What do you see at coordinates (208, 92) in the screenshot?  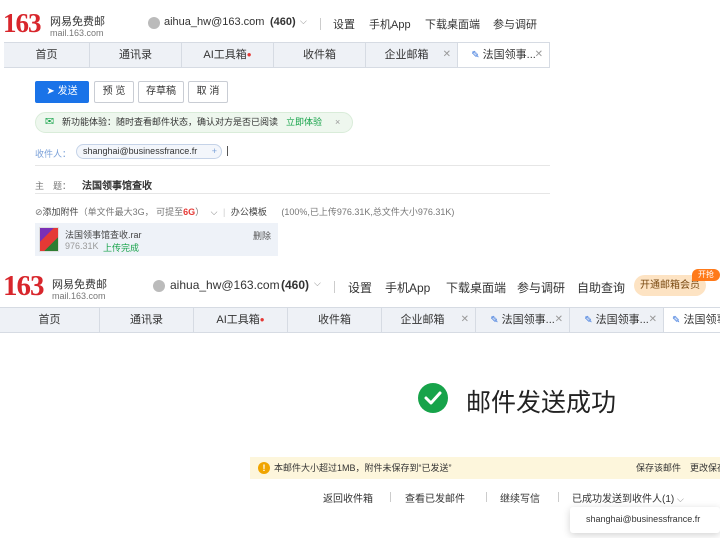 I see `cancel-button: 取 消` at bounding box center [208, 92].